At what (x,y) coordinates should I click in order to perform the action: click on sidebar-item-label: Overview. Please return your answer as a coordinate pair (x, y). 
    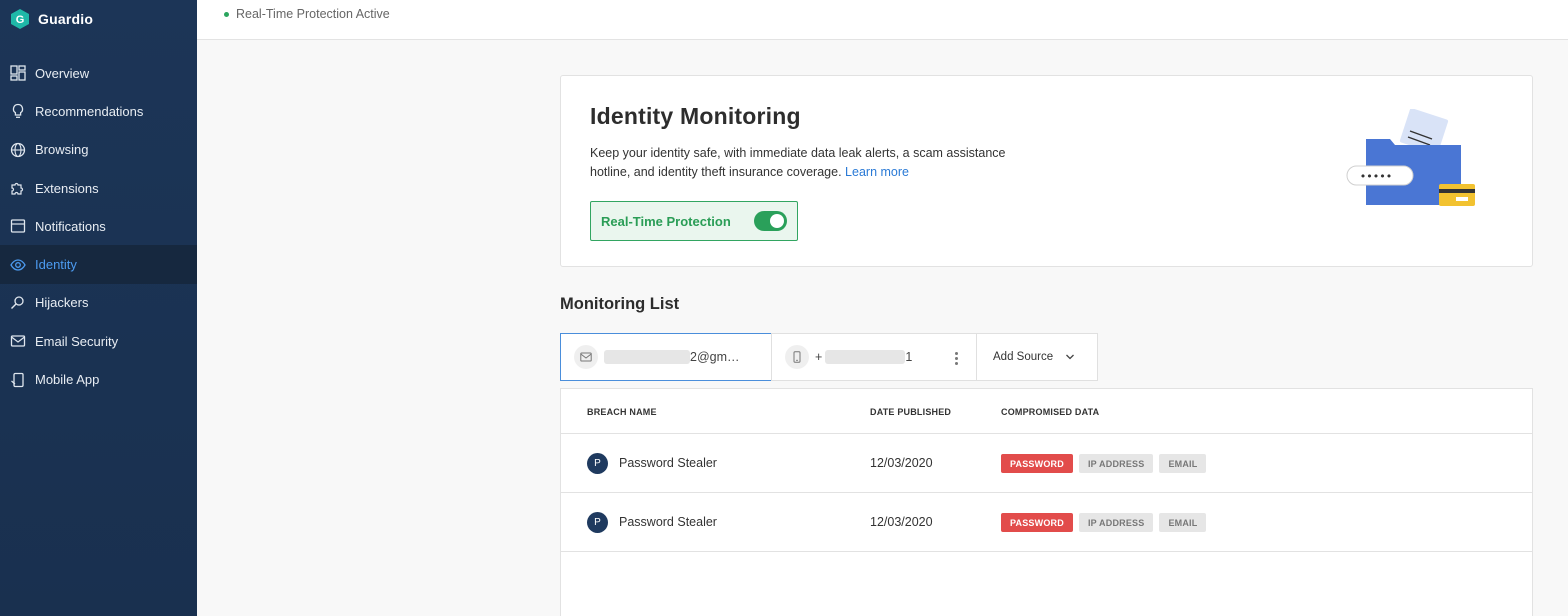
    Looking at the image, I should click on (62, 73).